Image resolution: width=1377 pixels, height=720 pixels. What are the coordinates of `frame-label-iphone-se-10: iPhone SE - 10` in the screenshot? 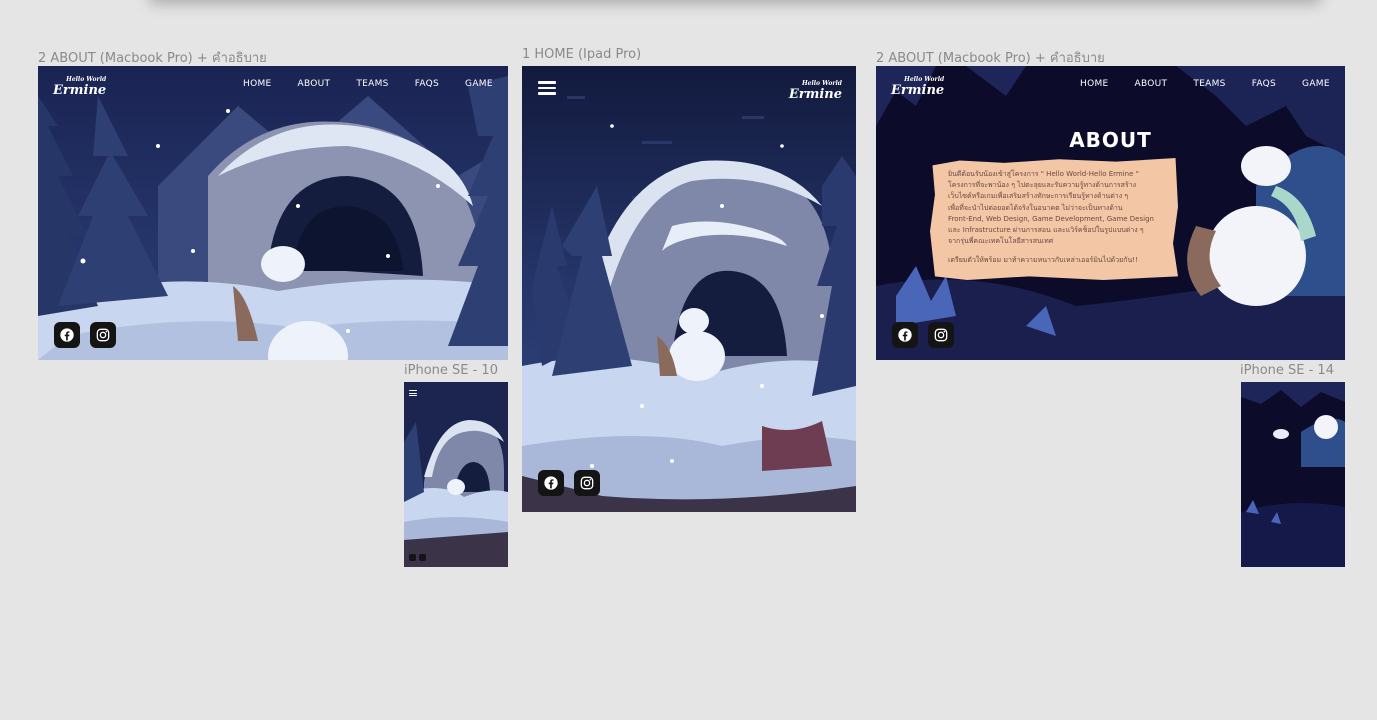 It's located at (451, 370).